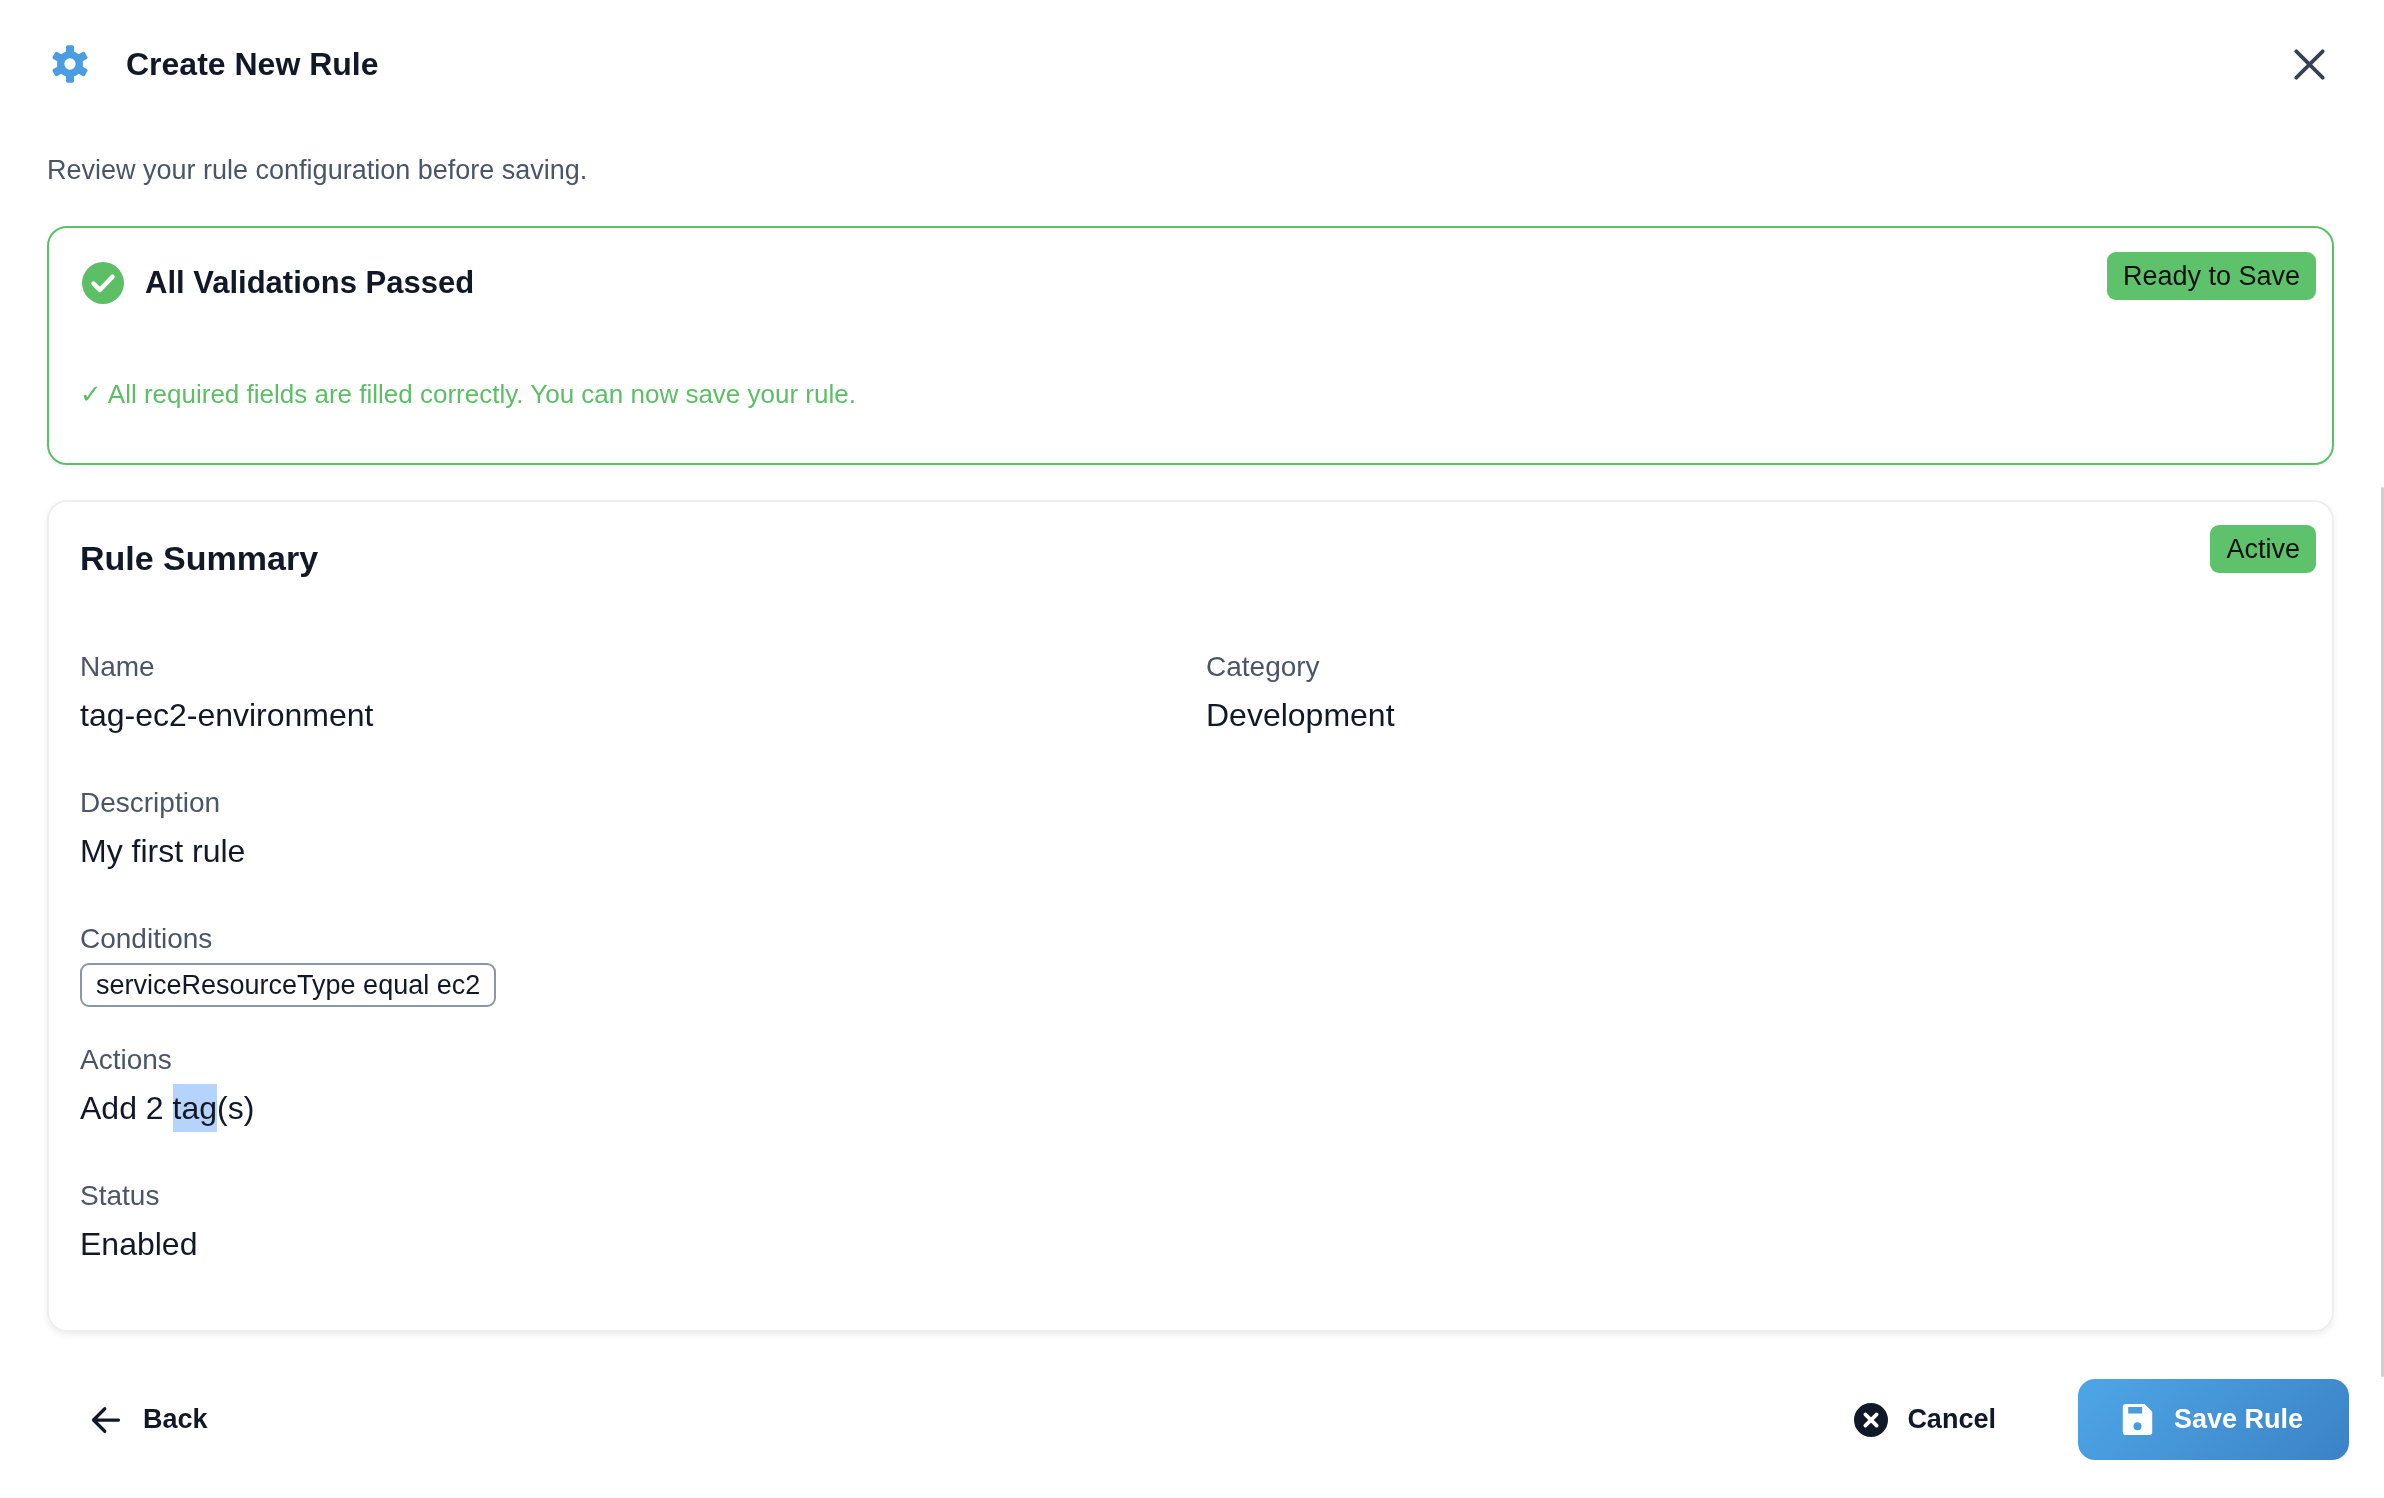 Image resolution: width=2384 pixels, height=1498 pixels. What do you see at coordinates (149, 1419) in the screenshot?
I see `back-button: Back` at bounding box center [149, 1419].